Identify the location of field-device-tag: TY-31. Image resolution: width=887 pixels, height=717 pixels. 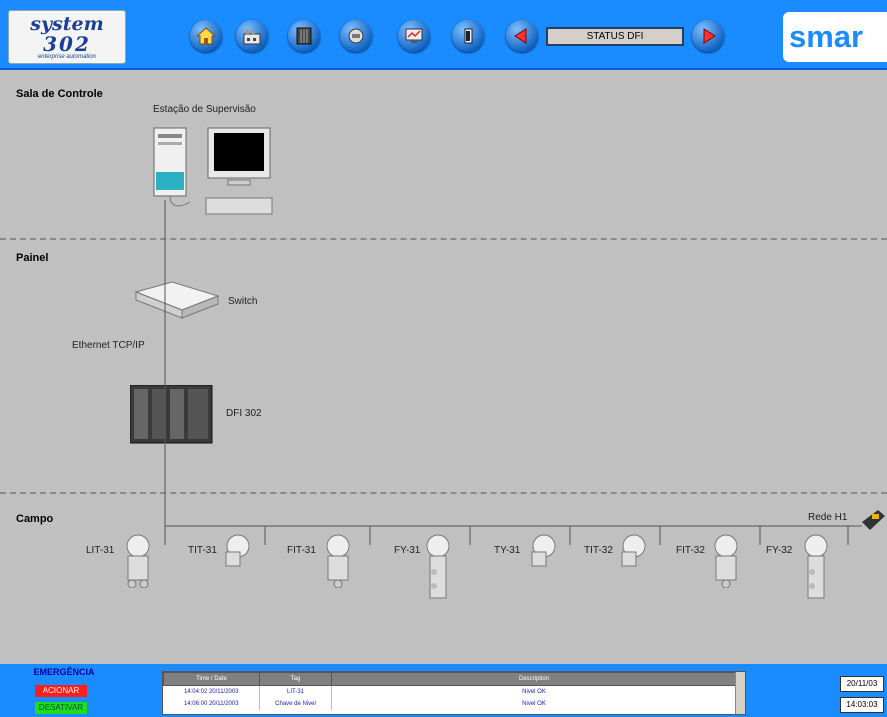
(507, 550).